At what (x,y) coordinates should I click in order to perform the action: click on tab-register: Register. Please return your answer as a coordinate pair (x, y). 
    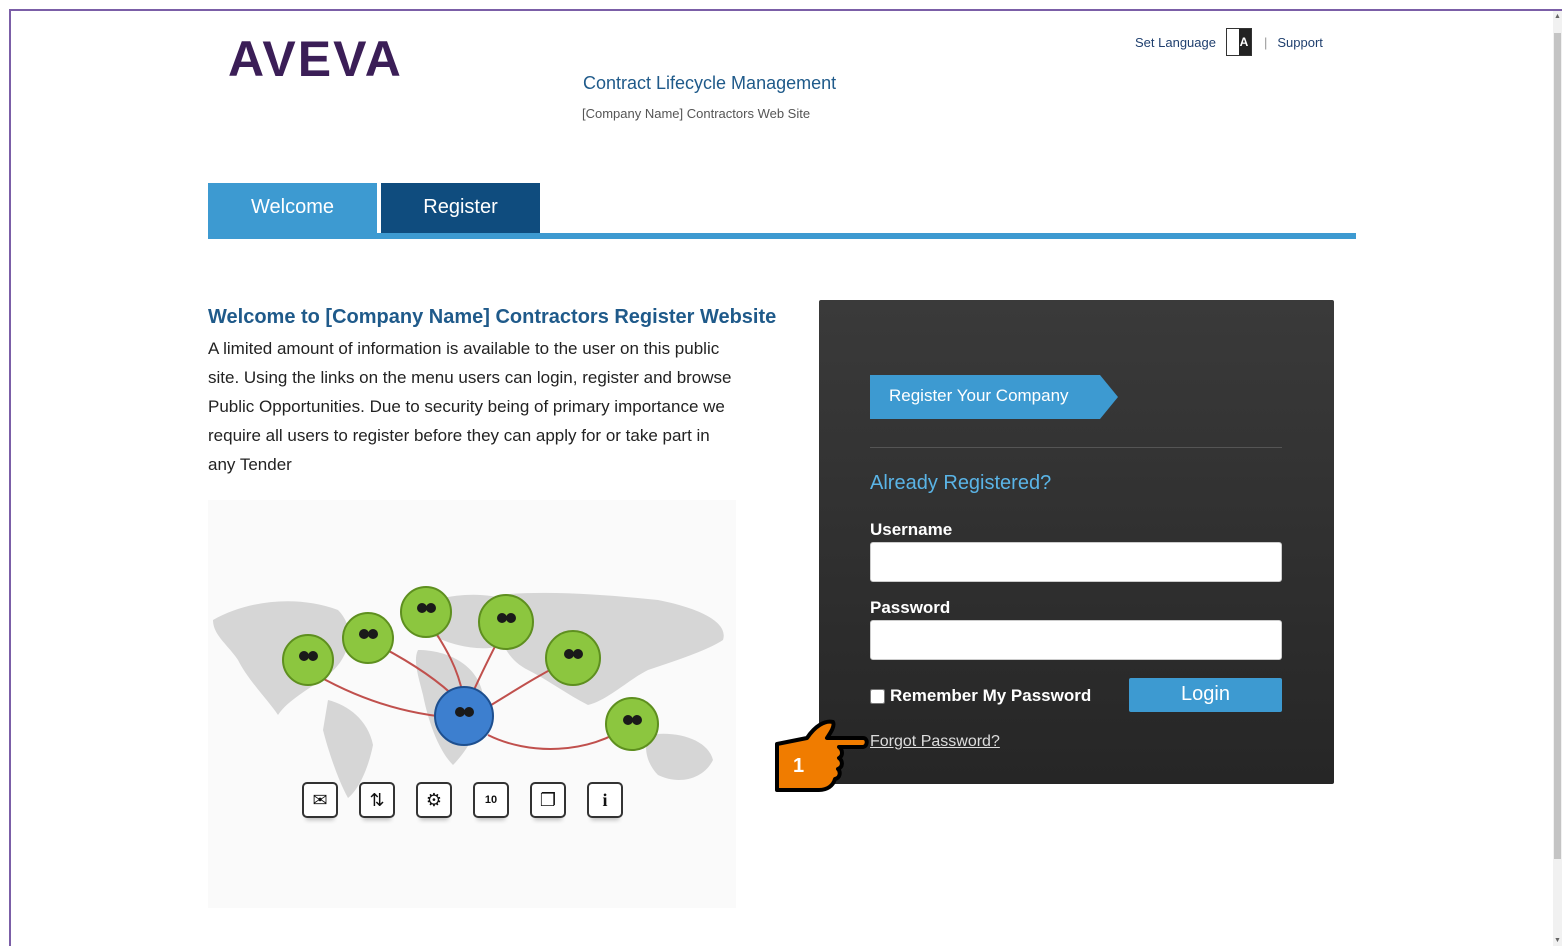
    Looking at the image, I should click on (460, 208).